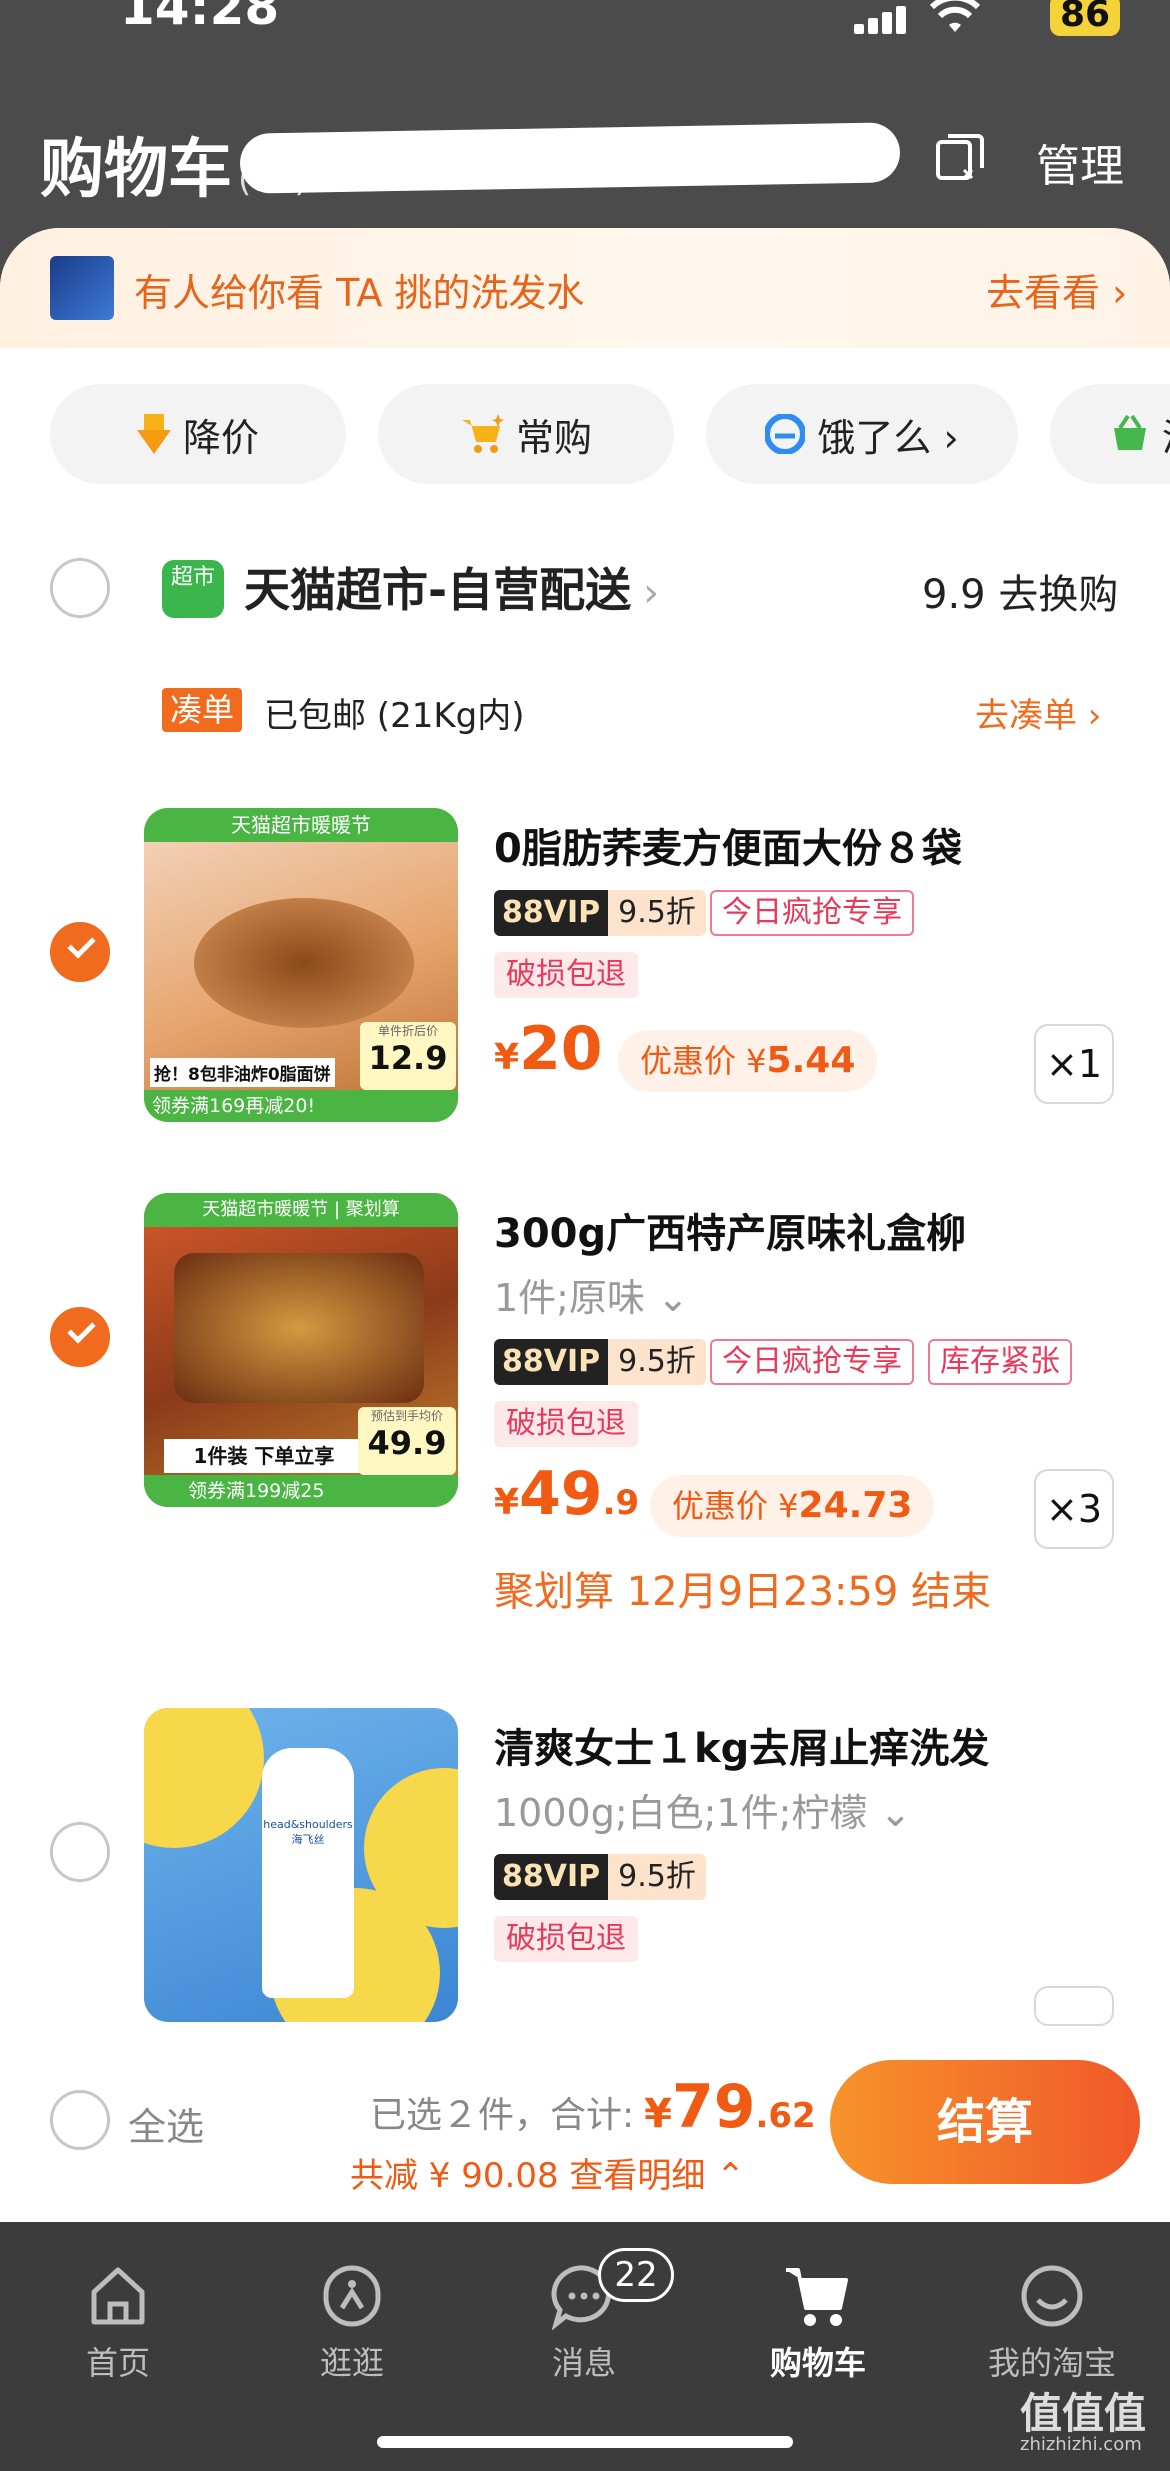  Describe the element at coordinates (406, 1416) in the screenshot. I see `thumb-price-label: 预估到手均价` at that location.